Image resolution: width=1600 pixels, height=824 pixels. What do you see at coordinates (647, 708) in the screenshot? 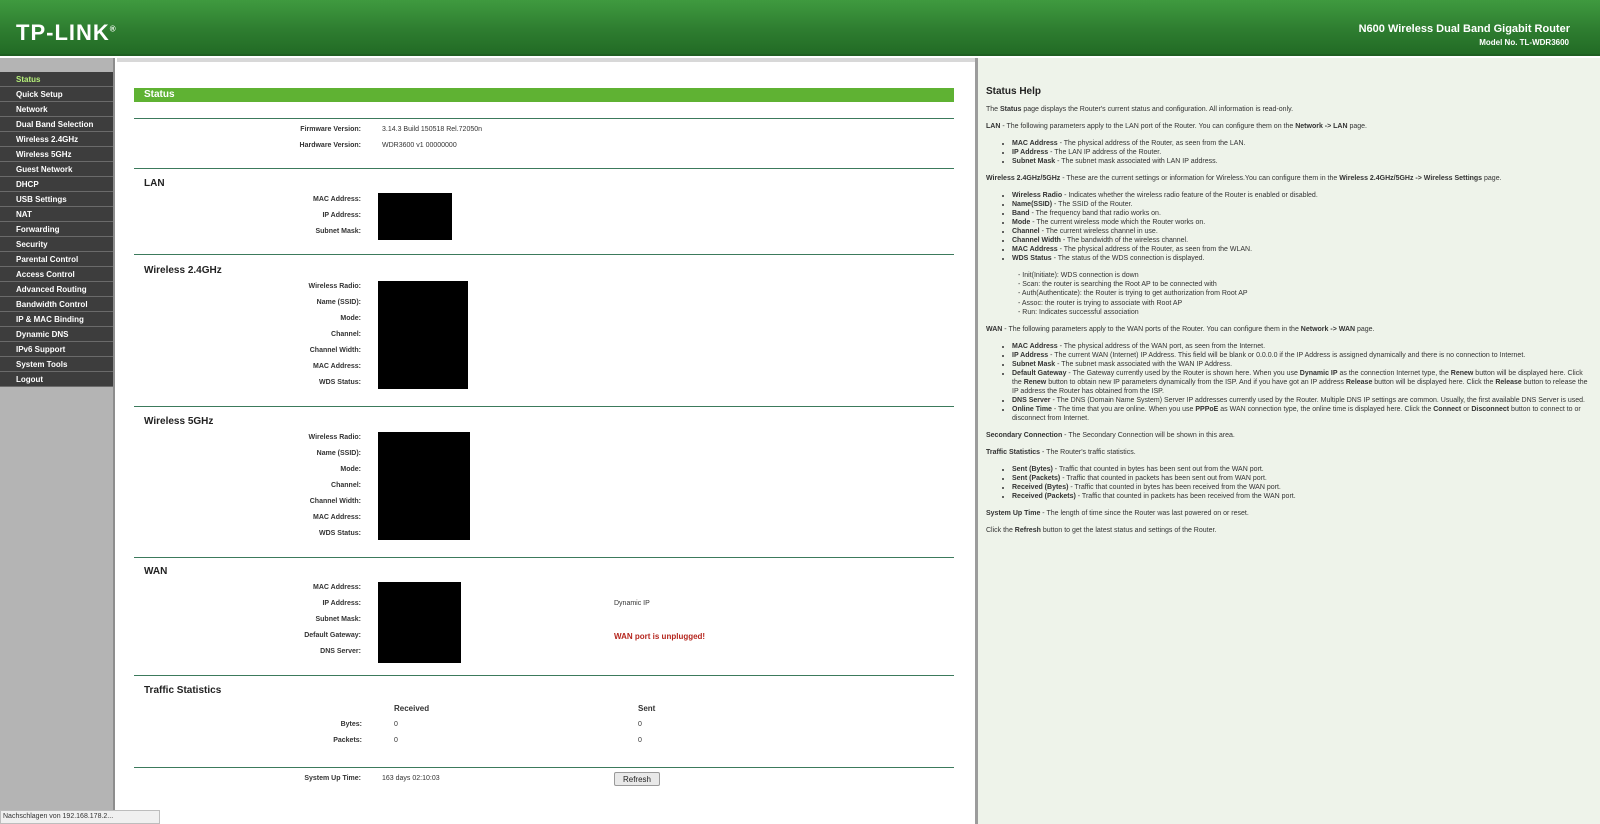
I see `sent-column-header: Sent` at bounding box center [647, 708].